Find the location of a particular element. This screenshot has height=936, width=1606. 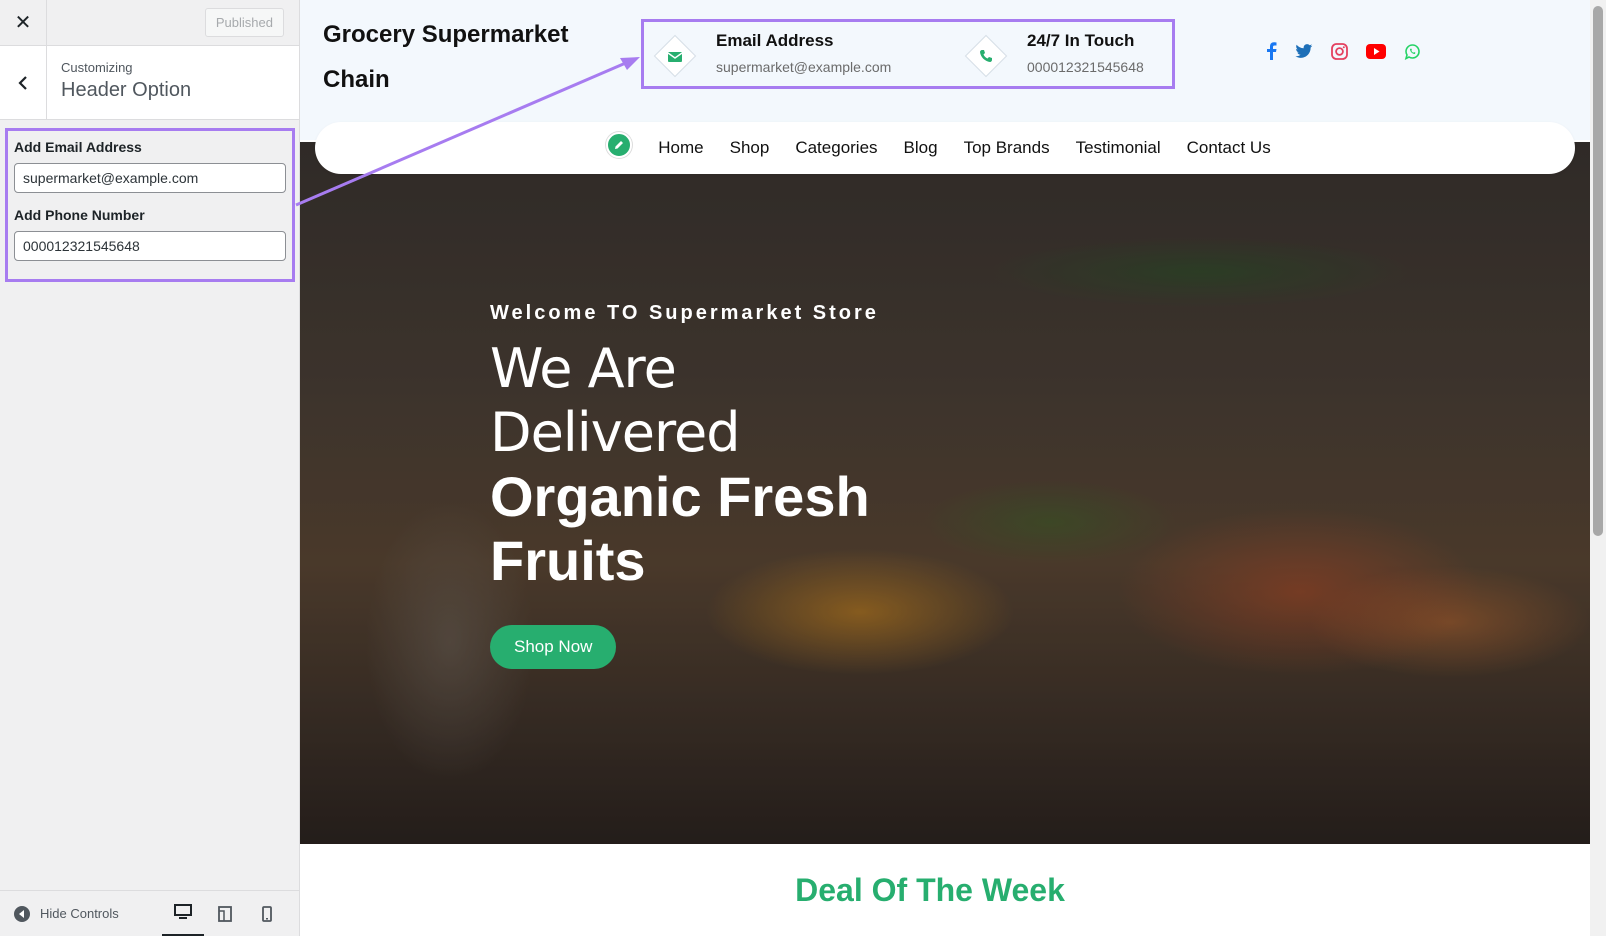

nav-item-categories: Categories is located at coordinates (836, 148).